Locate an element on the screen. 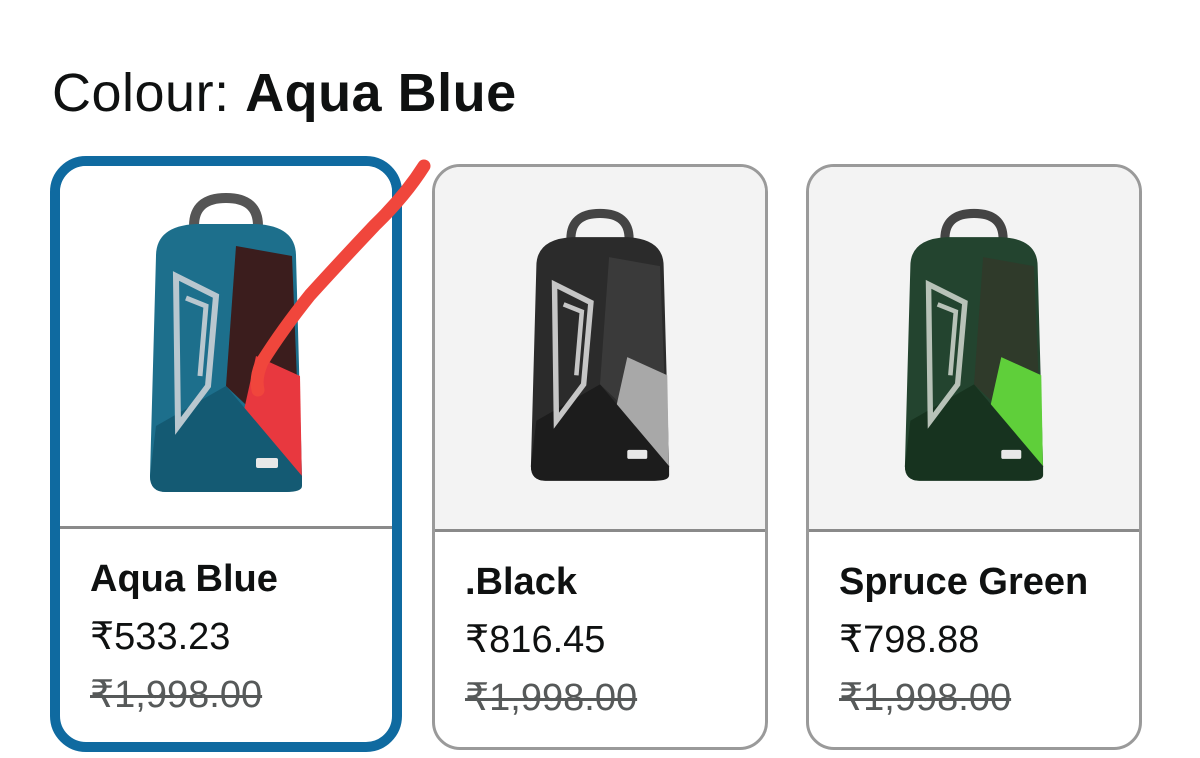 The height and width of the screenshot is (758, 1200). variant-name: Spruce Green is located at coordinates (964, 582).